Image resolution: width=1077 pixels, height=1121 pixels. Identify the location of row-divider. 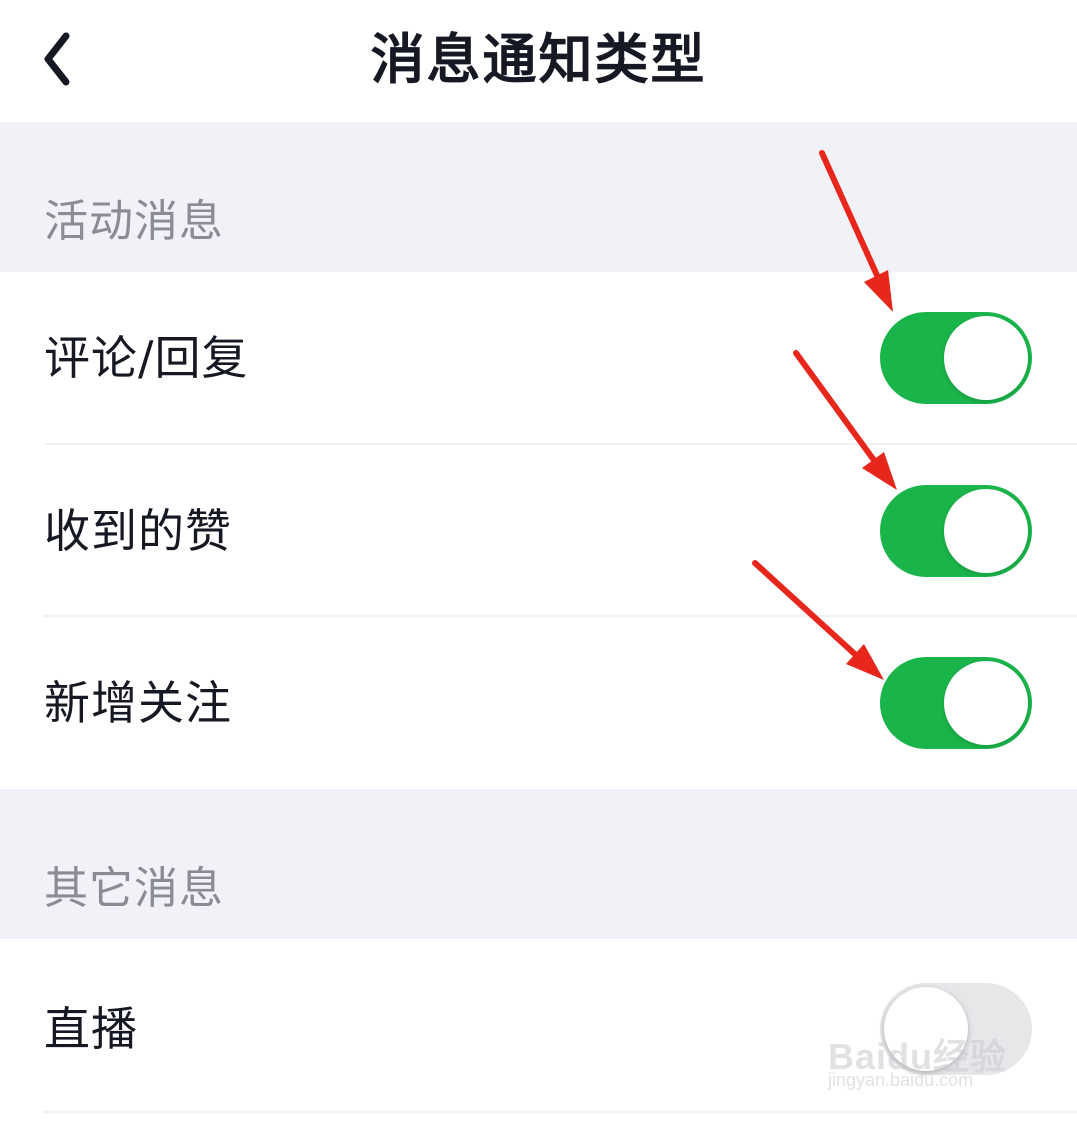
(560, 1112).